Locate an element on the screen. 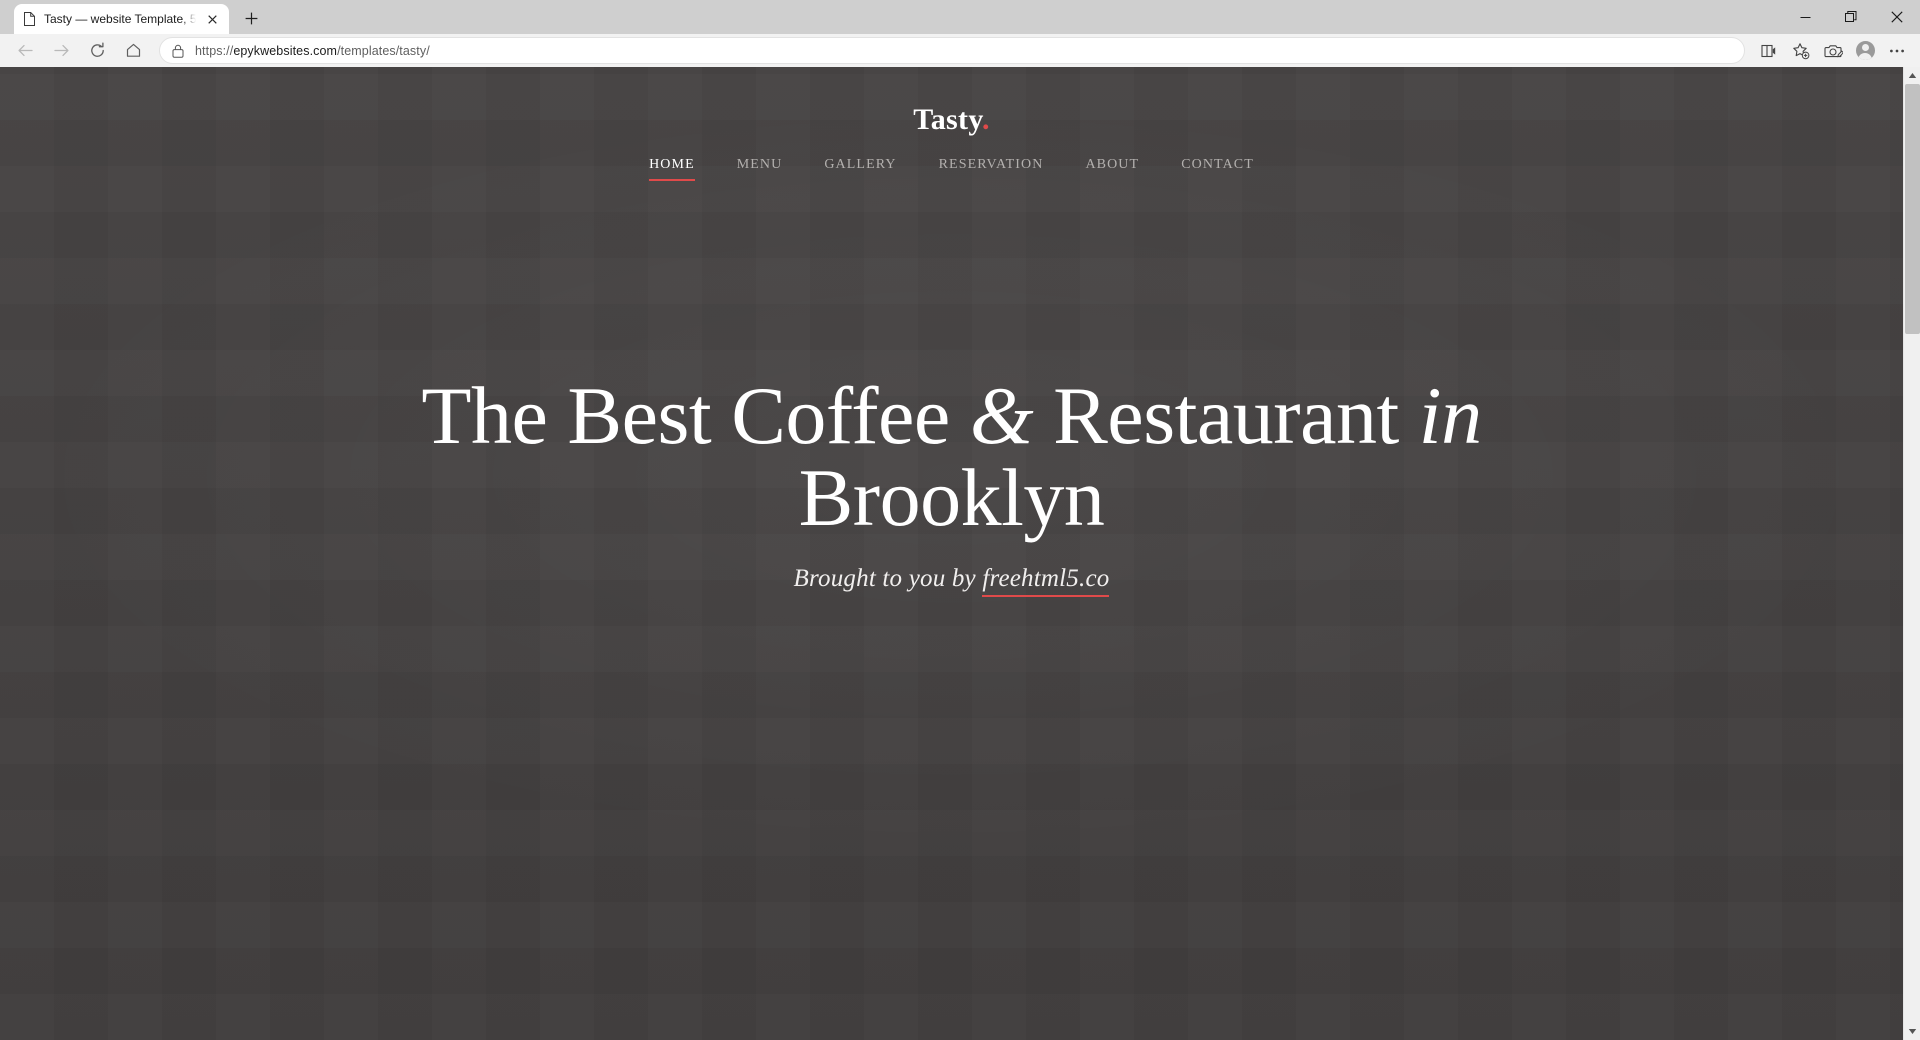 Image resolution: width=1920 pixels, height=1040 pixels. nav-item-gallery: GALLERY is located at coordinates (860, 165).